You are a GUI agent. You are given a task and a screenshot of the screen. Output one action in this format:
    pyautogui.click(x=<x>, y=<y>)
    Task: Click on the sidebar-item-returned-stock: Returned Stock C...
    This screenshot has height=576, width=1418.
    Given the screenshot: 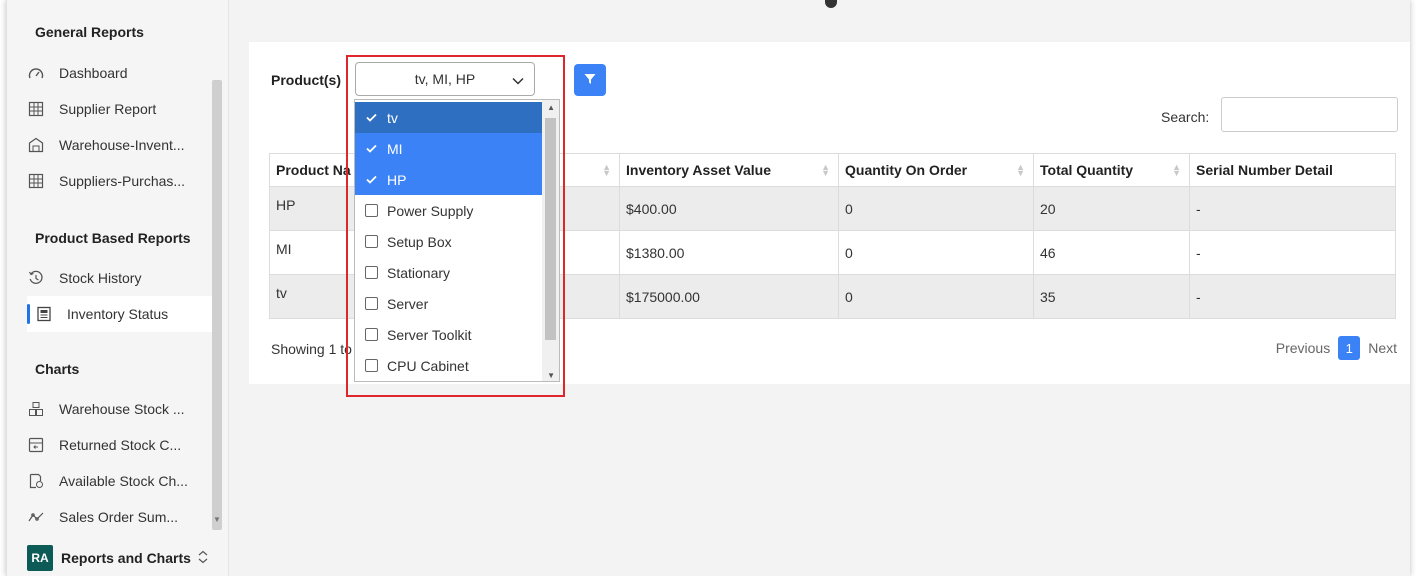 What is the action you would take?
    pyautogui.click(x=122, y=445)
    